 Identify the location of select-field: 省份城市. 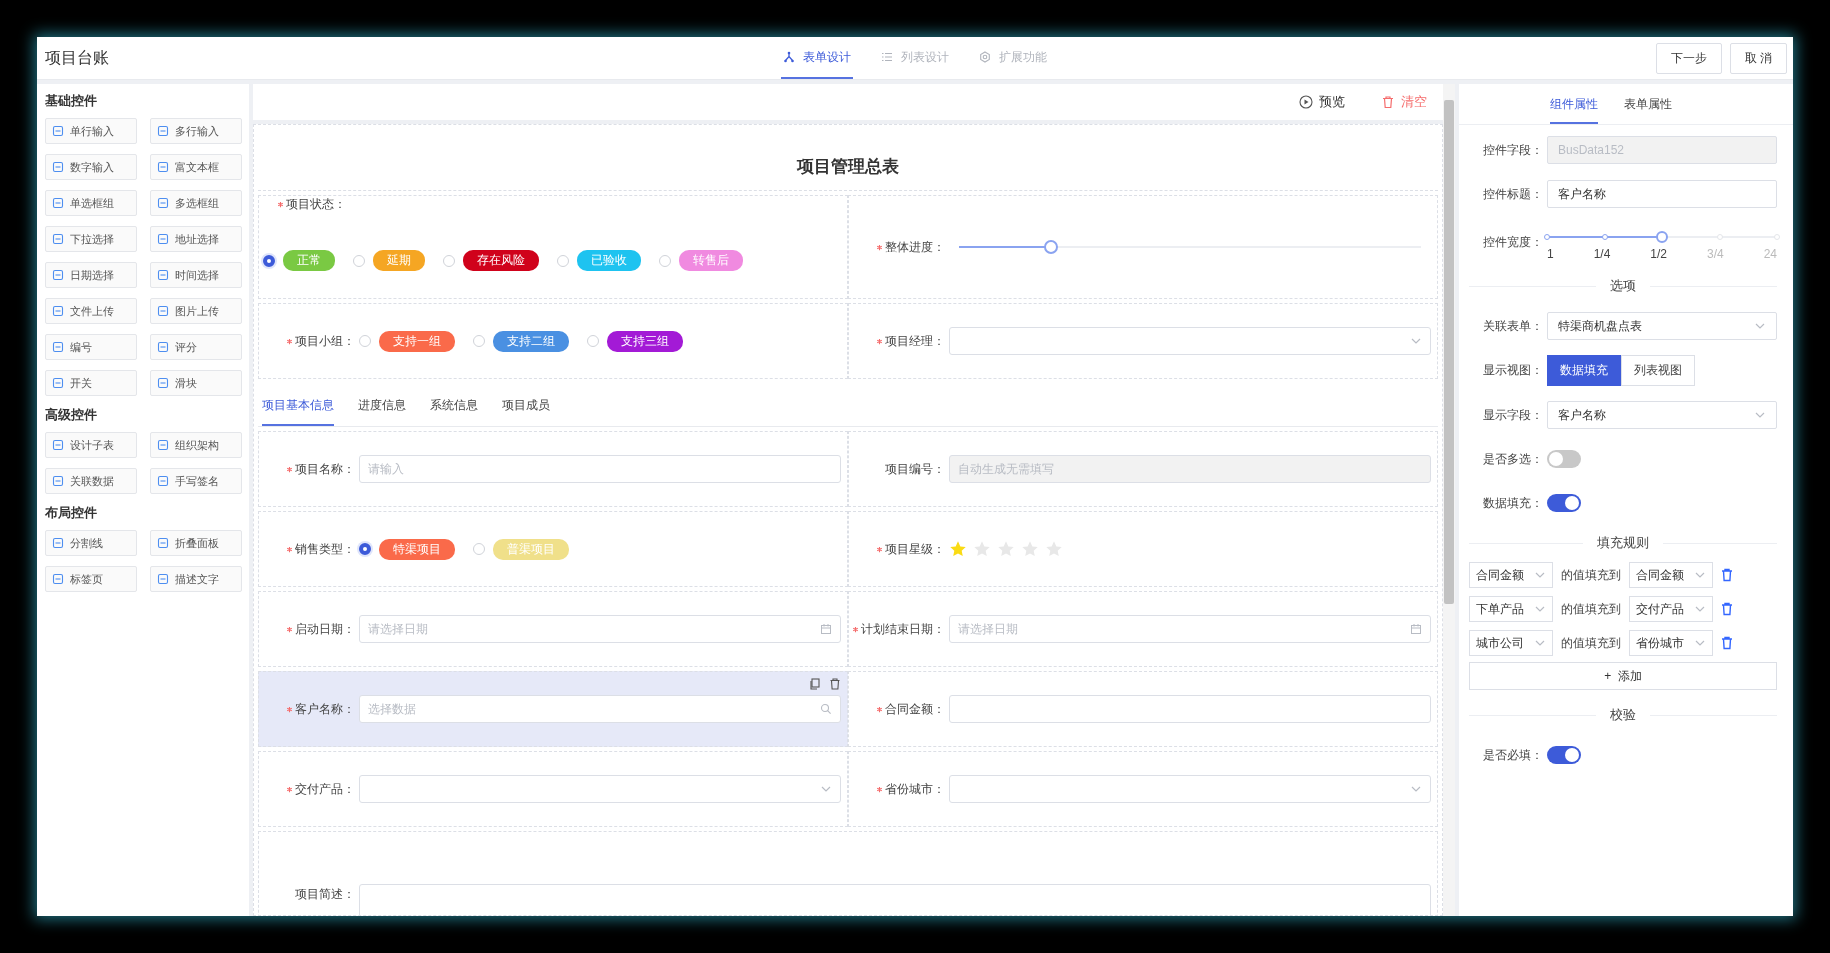
(1671, 643).